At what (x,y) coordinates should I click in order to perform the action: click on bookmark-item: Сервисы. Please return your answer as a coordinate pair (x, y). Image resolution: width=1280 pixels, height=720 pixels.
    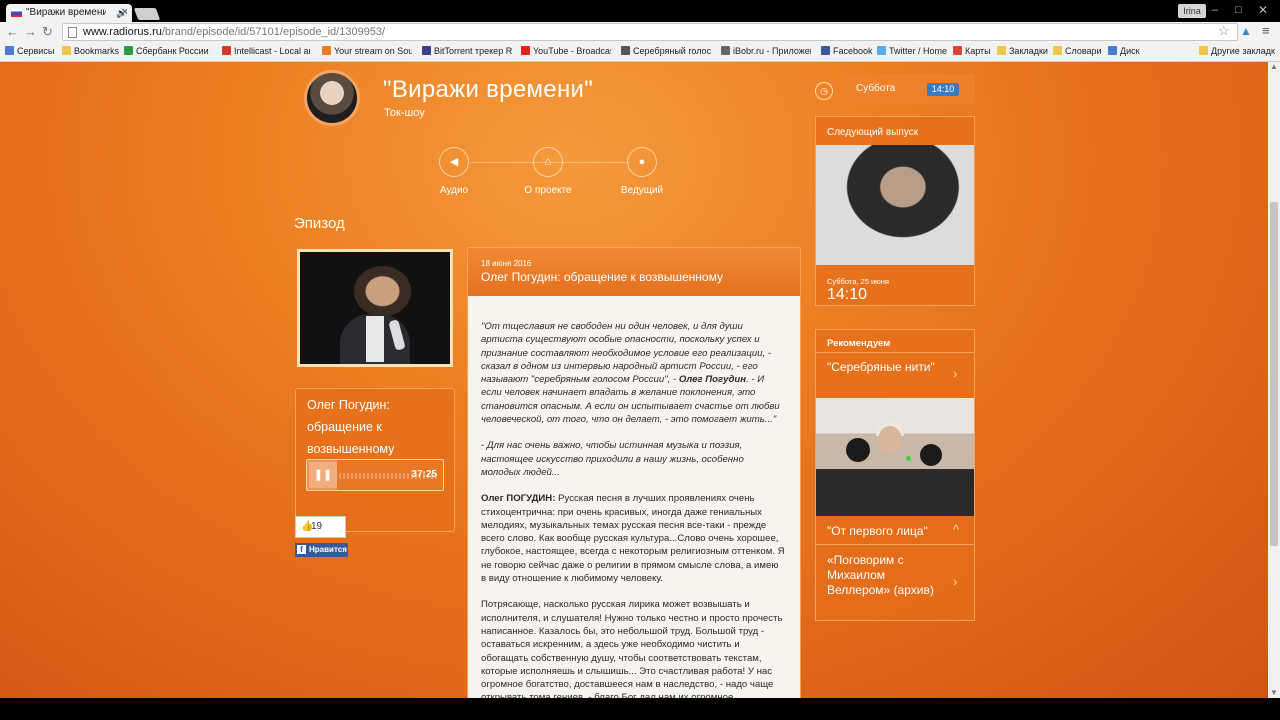
    Looking at the image, I should click on (29, 51).